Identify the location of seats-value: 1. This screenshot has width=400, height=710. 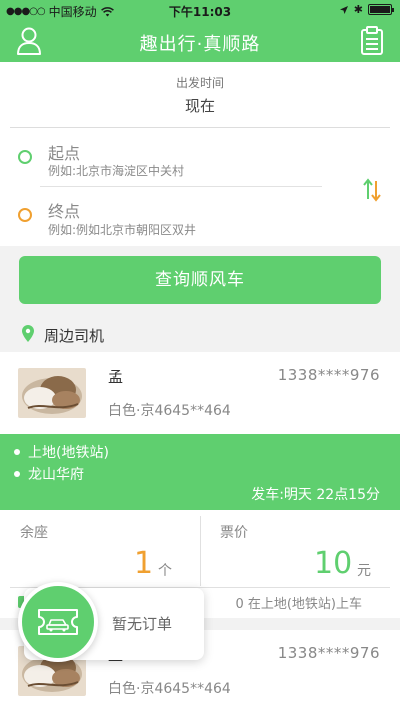
(144, 563).